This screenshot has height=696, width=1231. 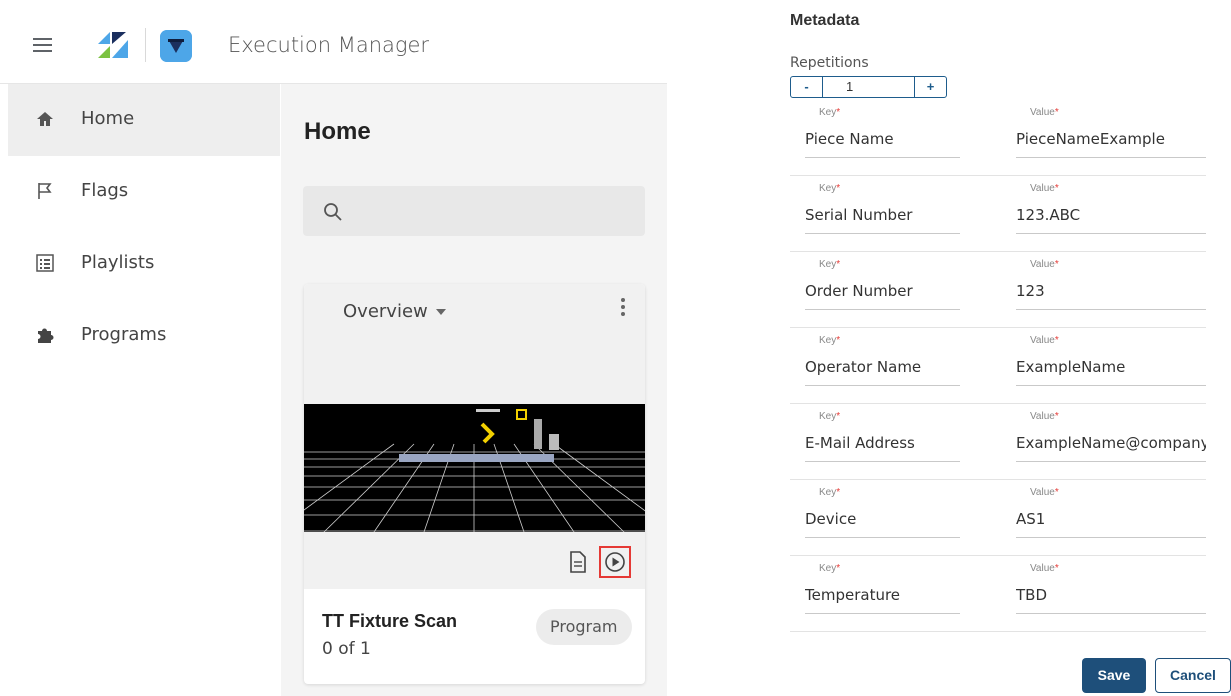 I want to click on metadata-row: Key* Order Number Value* 123, so click(x=998, y=290).